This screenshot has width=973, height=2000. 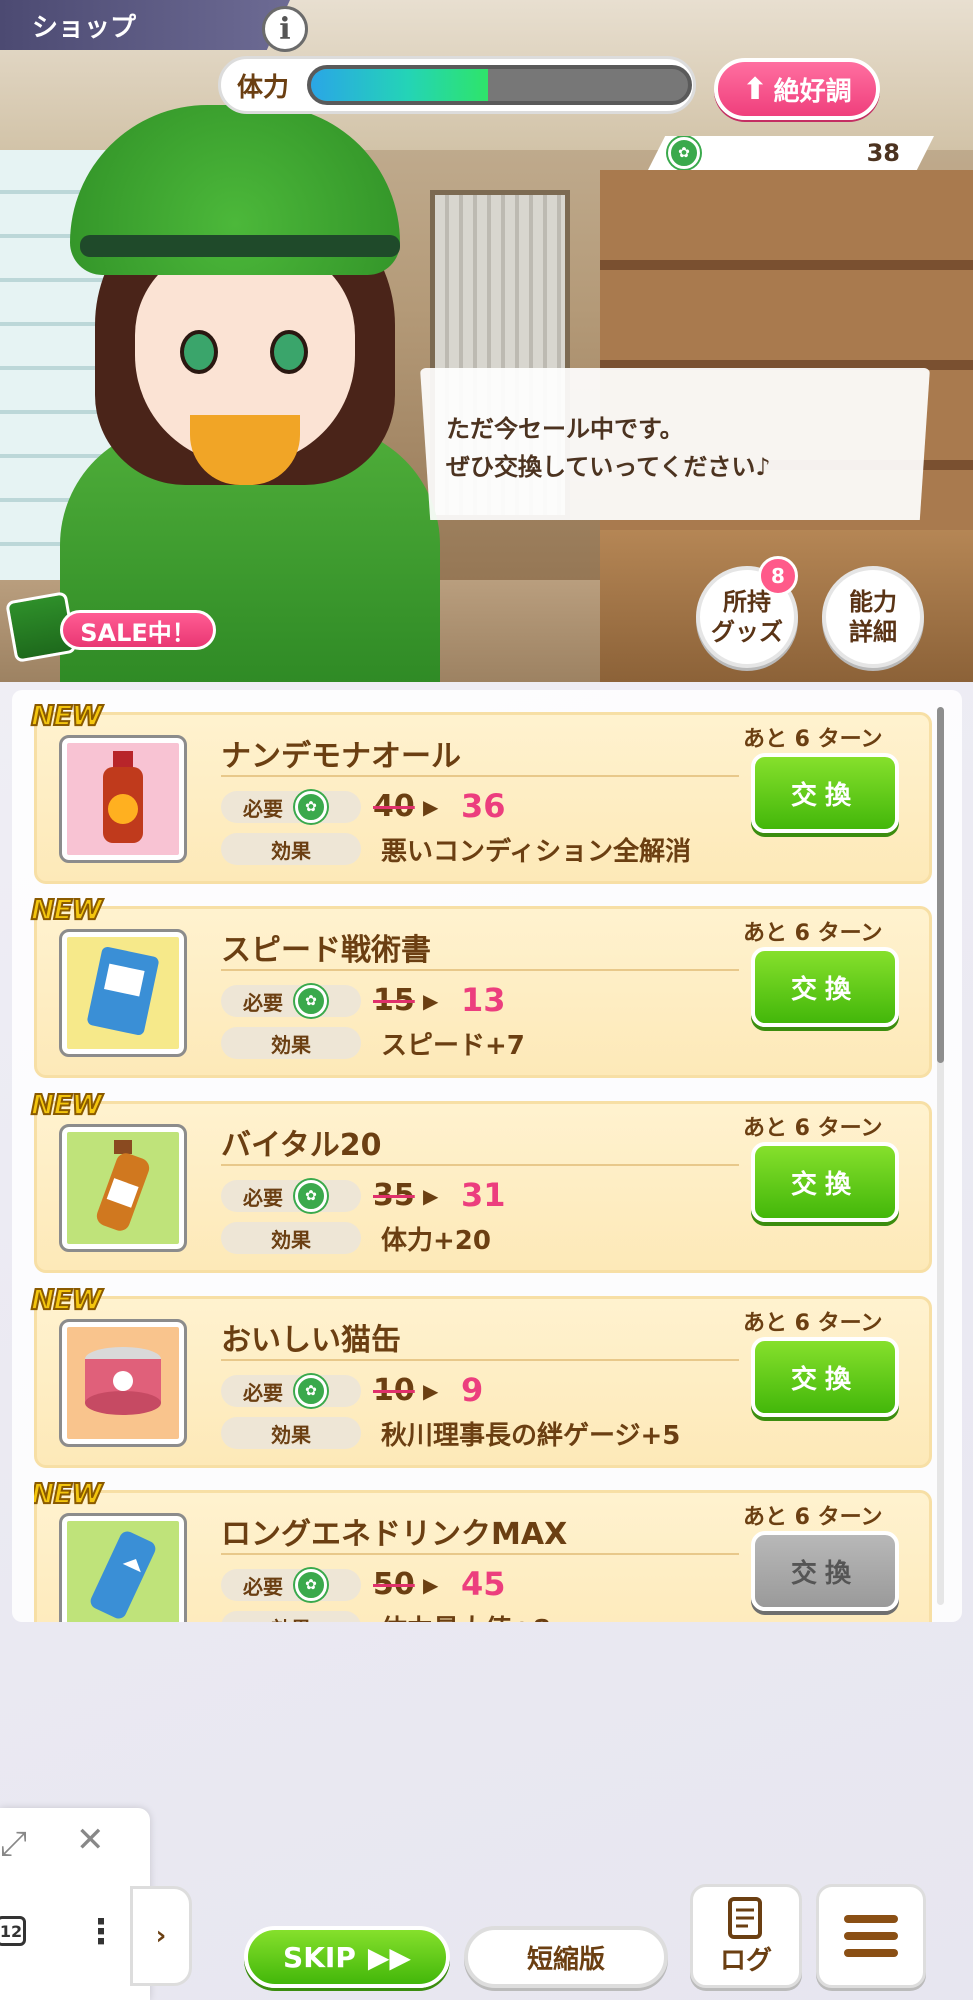 What do you see at coordinates (873, 632) in the screenshot?
I see `ability-label-2: 詳細` at bounding box center [873, 632].